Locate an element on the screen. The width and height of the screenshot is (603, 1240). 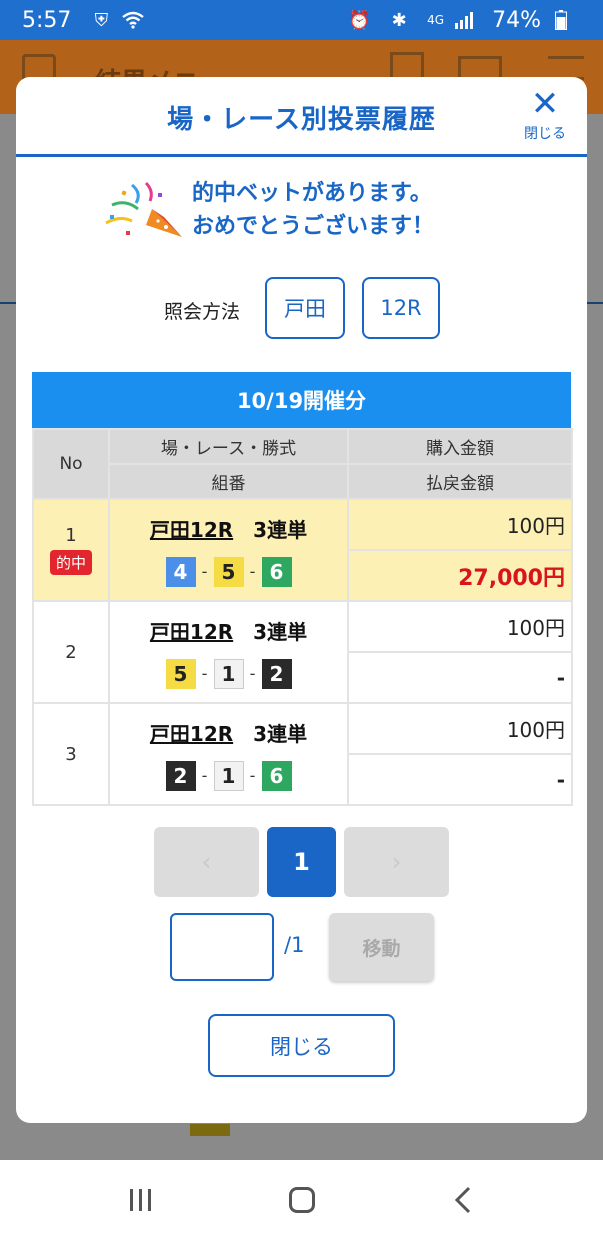
congrats-text: 的中ベットがあります。 おめでとうございます！ is located at coordinates (313, 210).